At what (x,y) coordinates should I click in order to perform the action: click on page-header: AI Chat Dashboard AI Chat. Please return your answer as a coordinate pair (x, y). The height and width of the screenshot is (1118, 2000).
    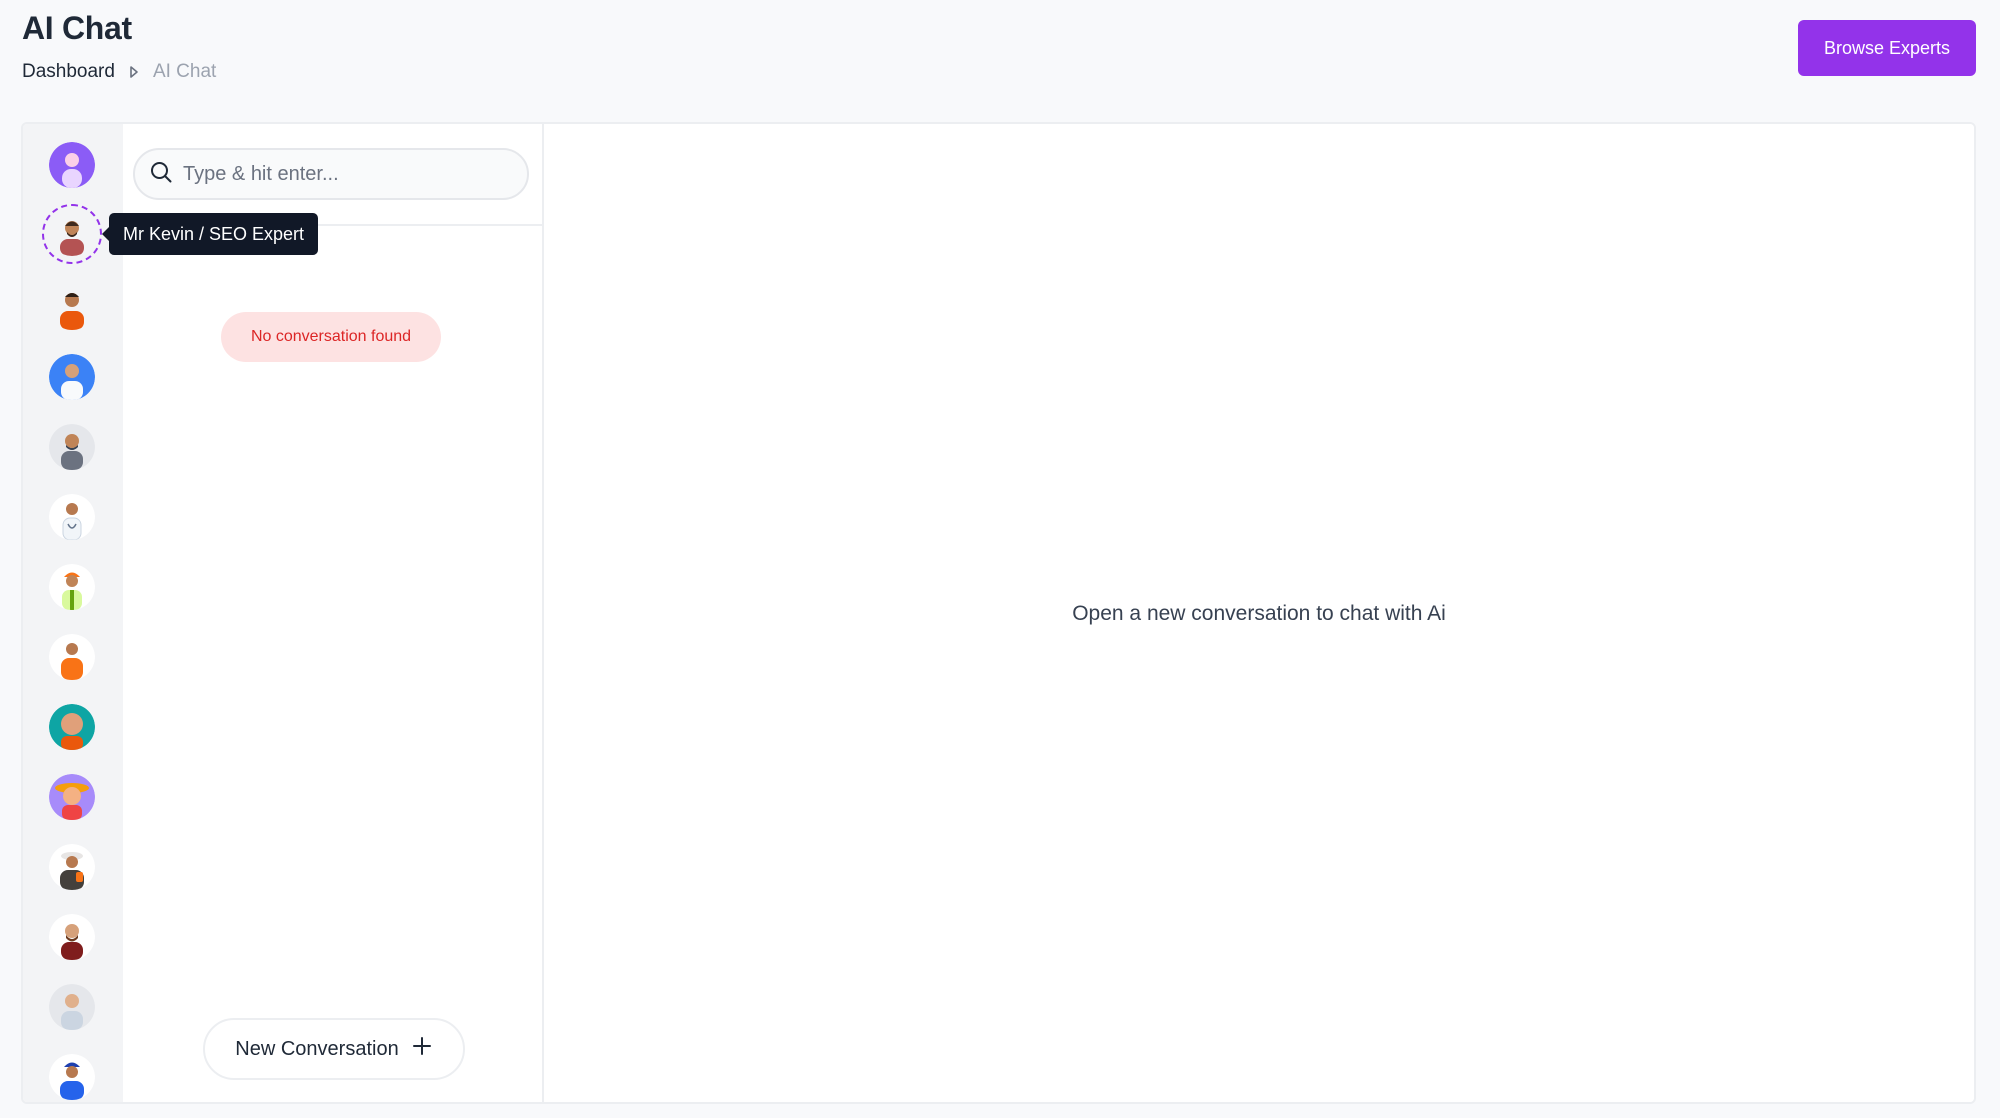
    Looking at the image, I should click on (119, 46).